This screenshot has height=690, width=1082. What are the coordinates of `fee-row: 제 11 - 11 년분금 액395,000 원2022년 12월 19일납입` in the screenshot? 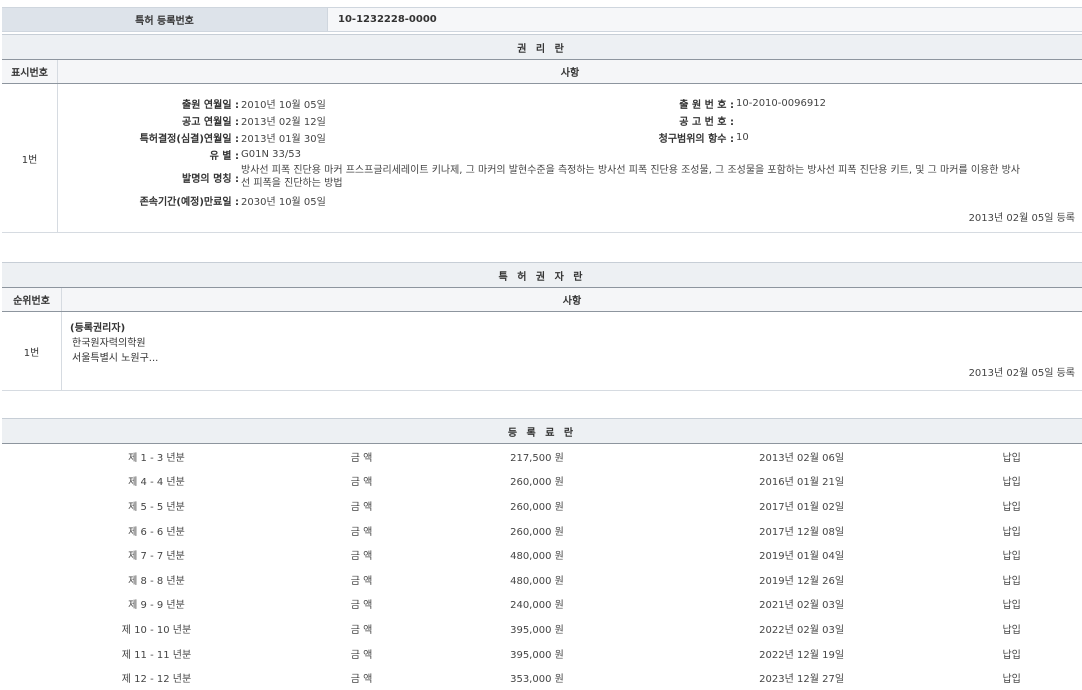 It's located at (542, 653).